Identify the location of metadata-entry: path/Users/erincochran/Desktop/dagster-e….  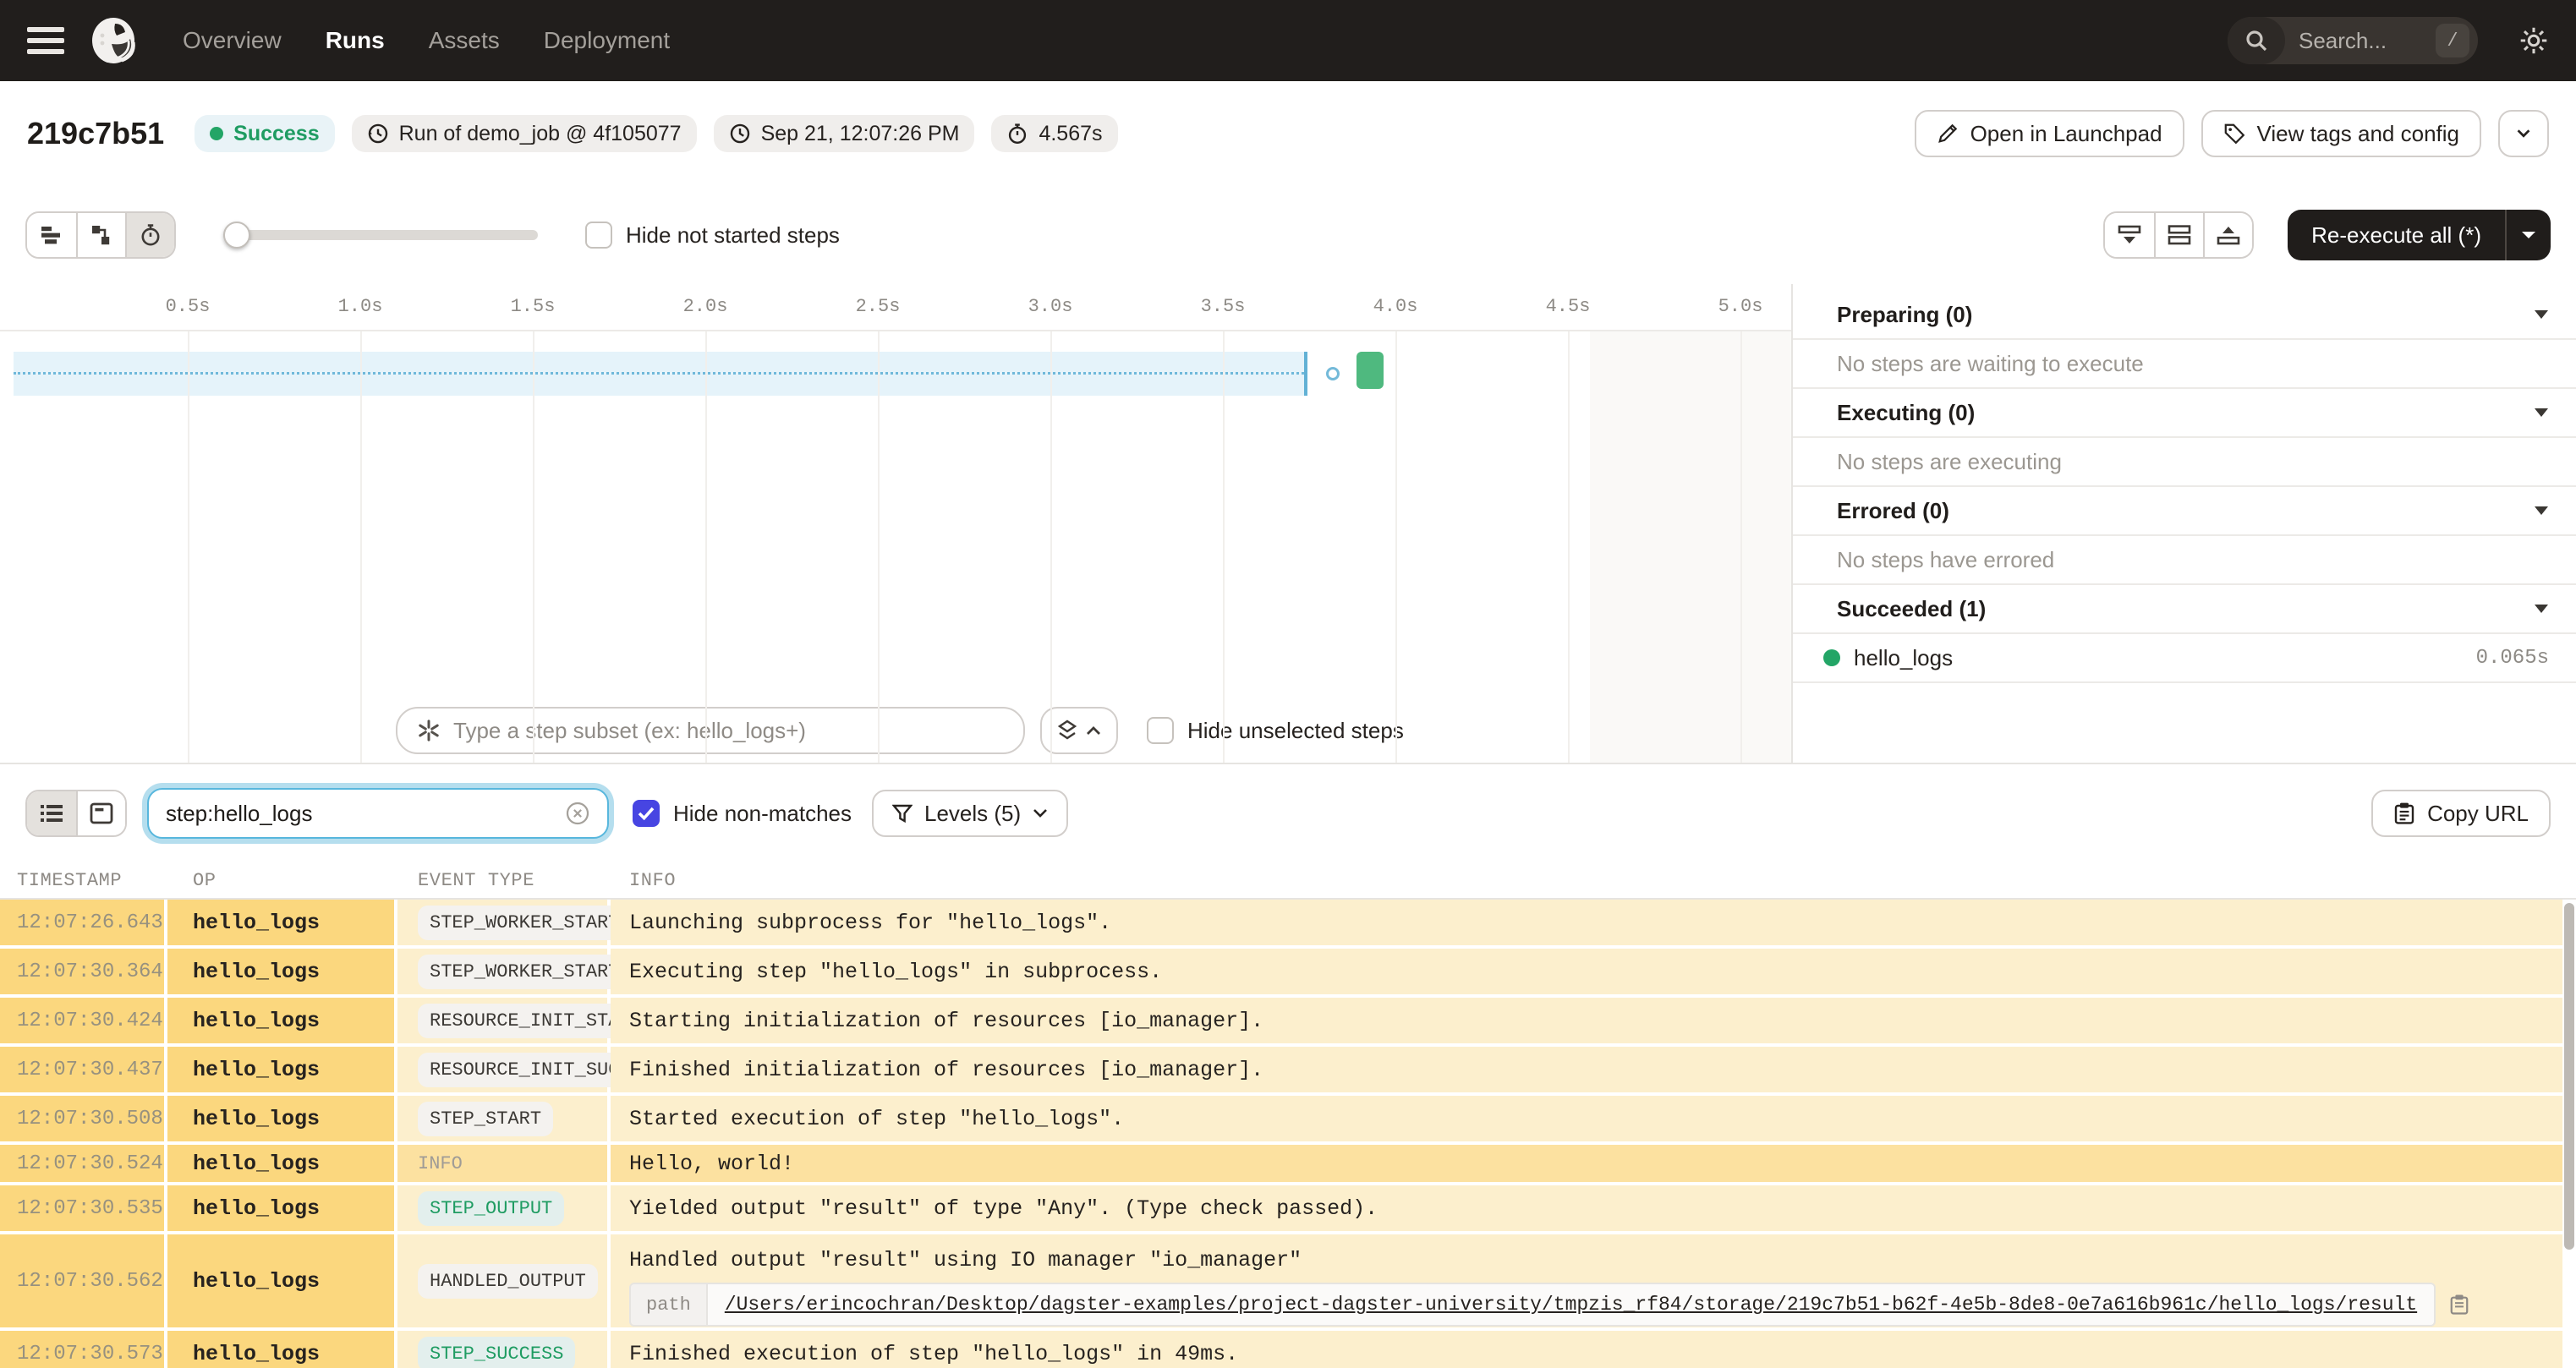
(1532, 1305).